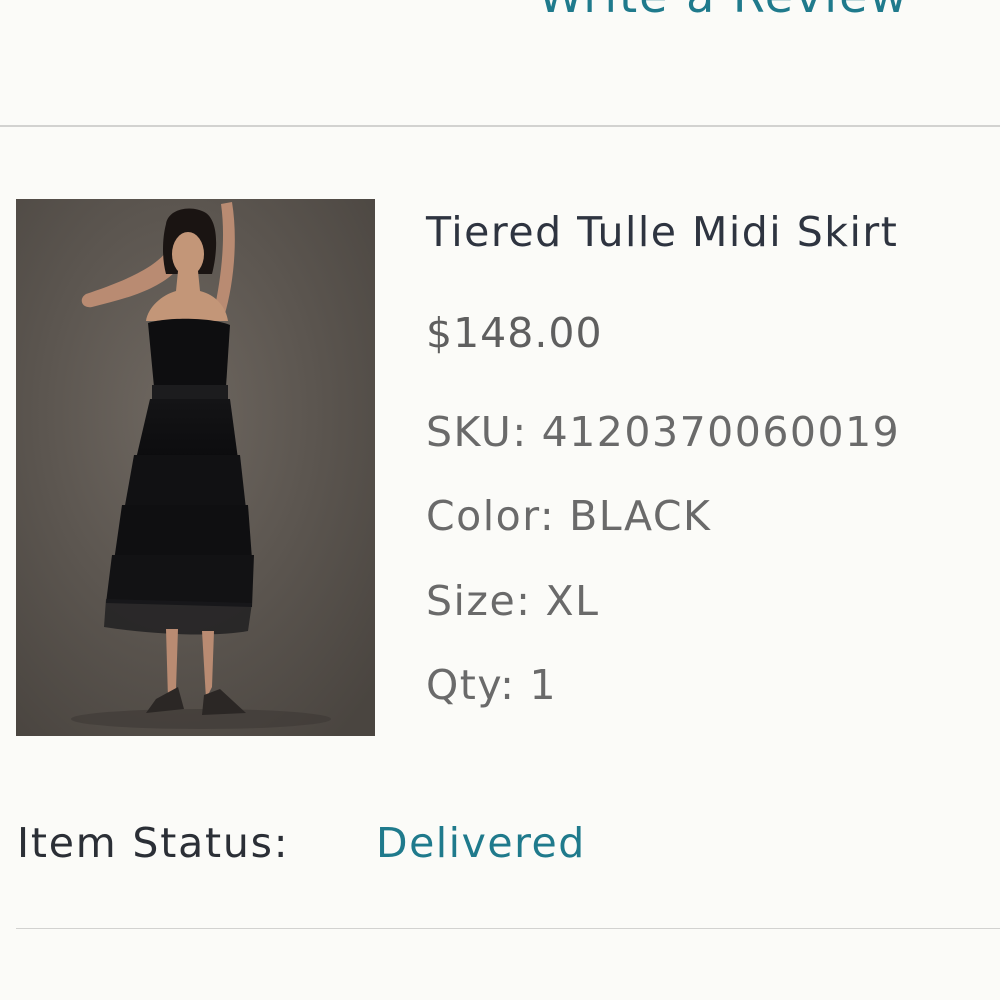 The image size is (1000, 1000). Describe the element at coordinates (471, 685) in the screenshot. I see `qty-label: Qty:` at that location.